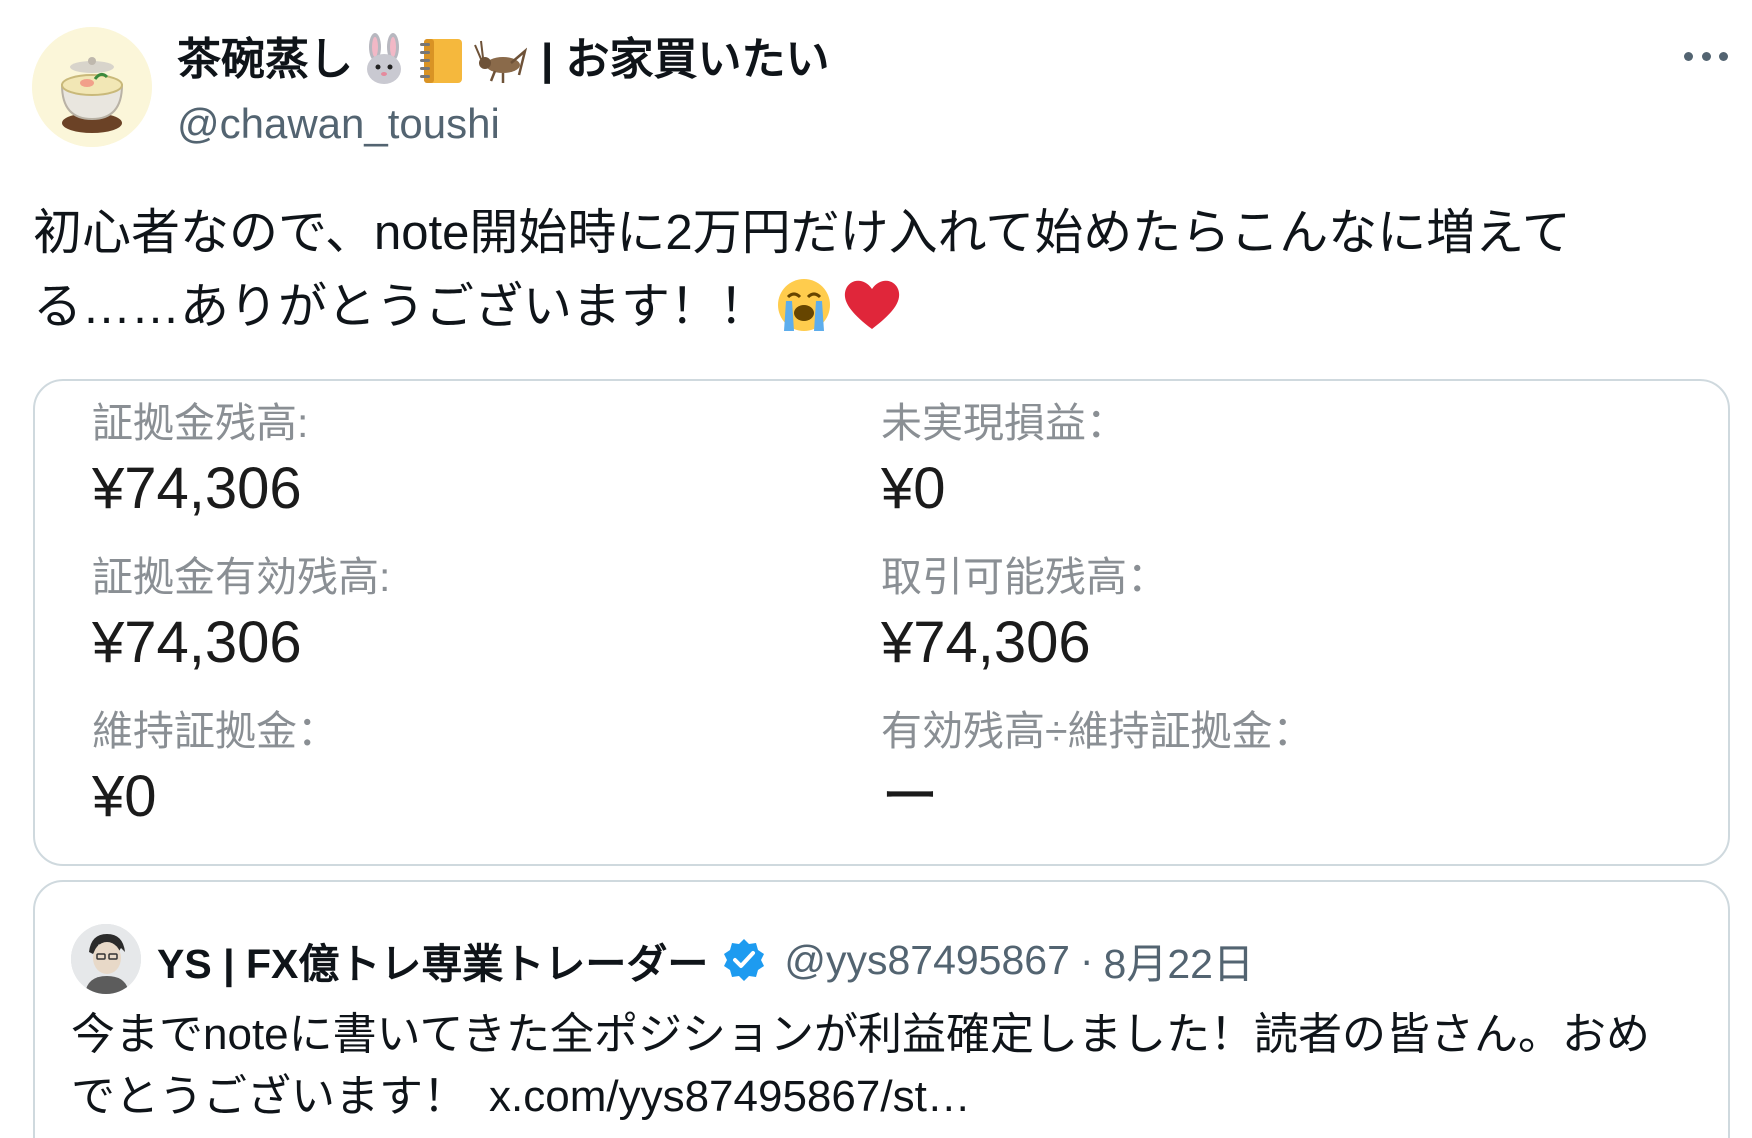  What do you see at coordinates (215, 731) in the screenshot?
I see `balance-label: 維持証拠金：` at bounding box center [215, 731].